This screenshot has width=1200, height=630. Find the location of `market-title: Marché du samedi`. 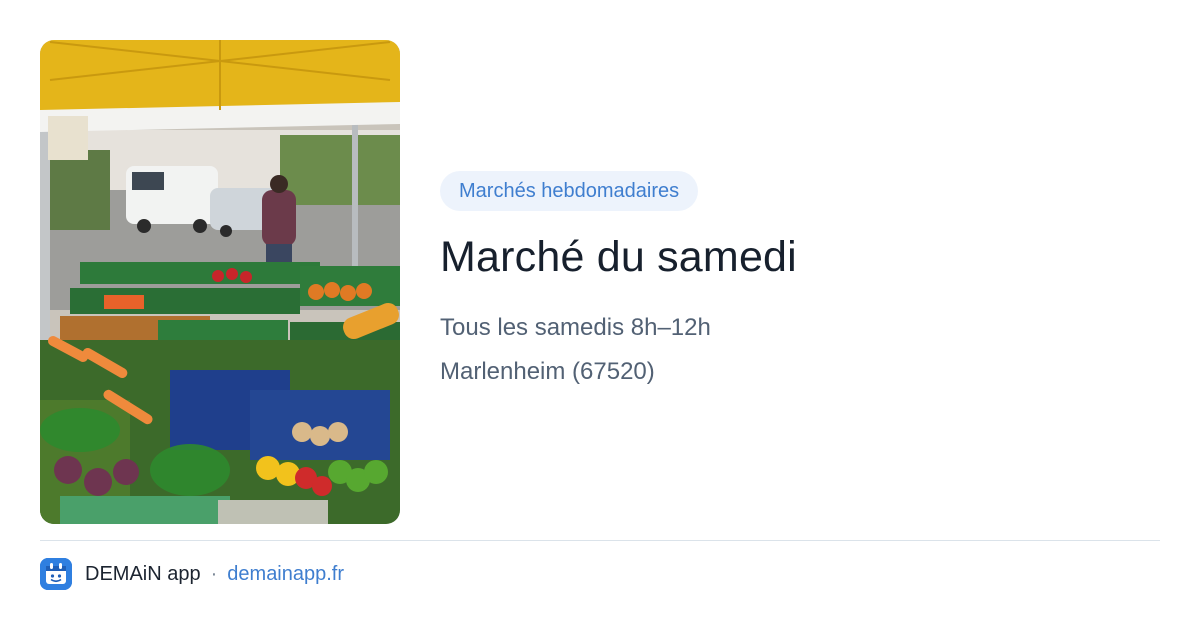

market-title: Marché du samedi is located at coordinates (618, 257).